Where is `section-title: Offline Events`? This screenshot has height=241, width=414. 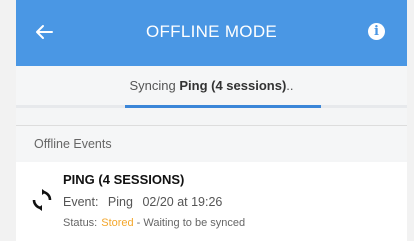
section-title: Offline Events is located at coordinates (73, 144).